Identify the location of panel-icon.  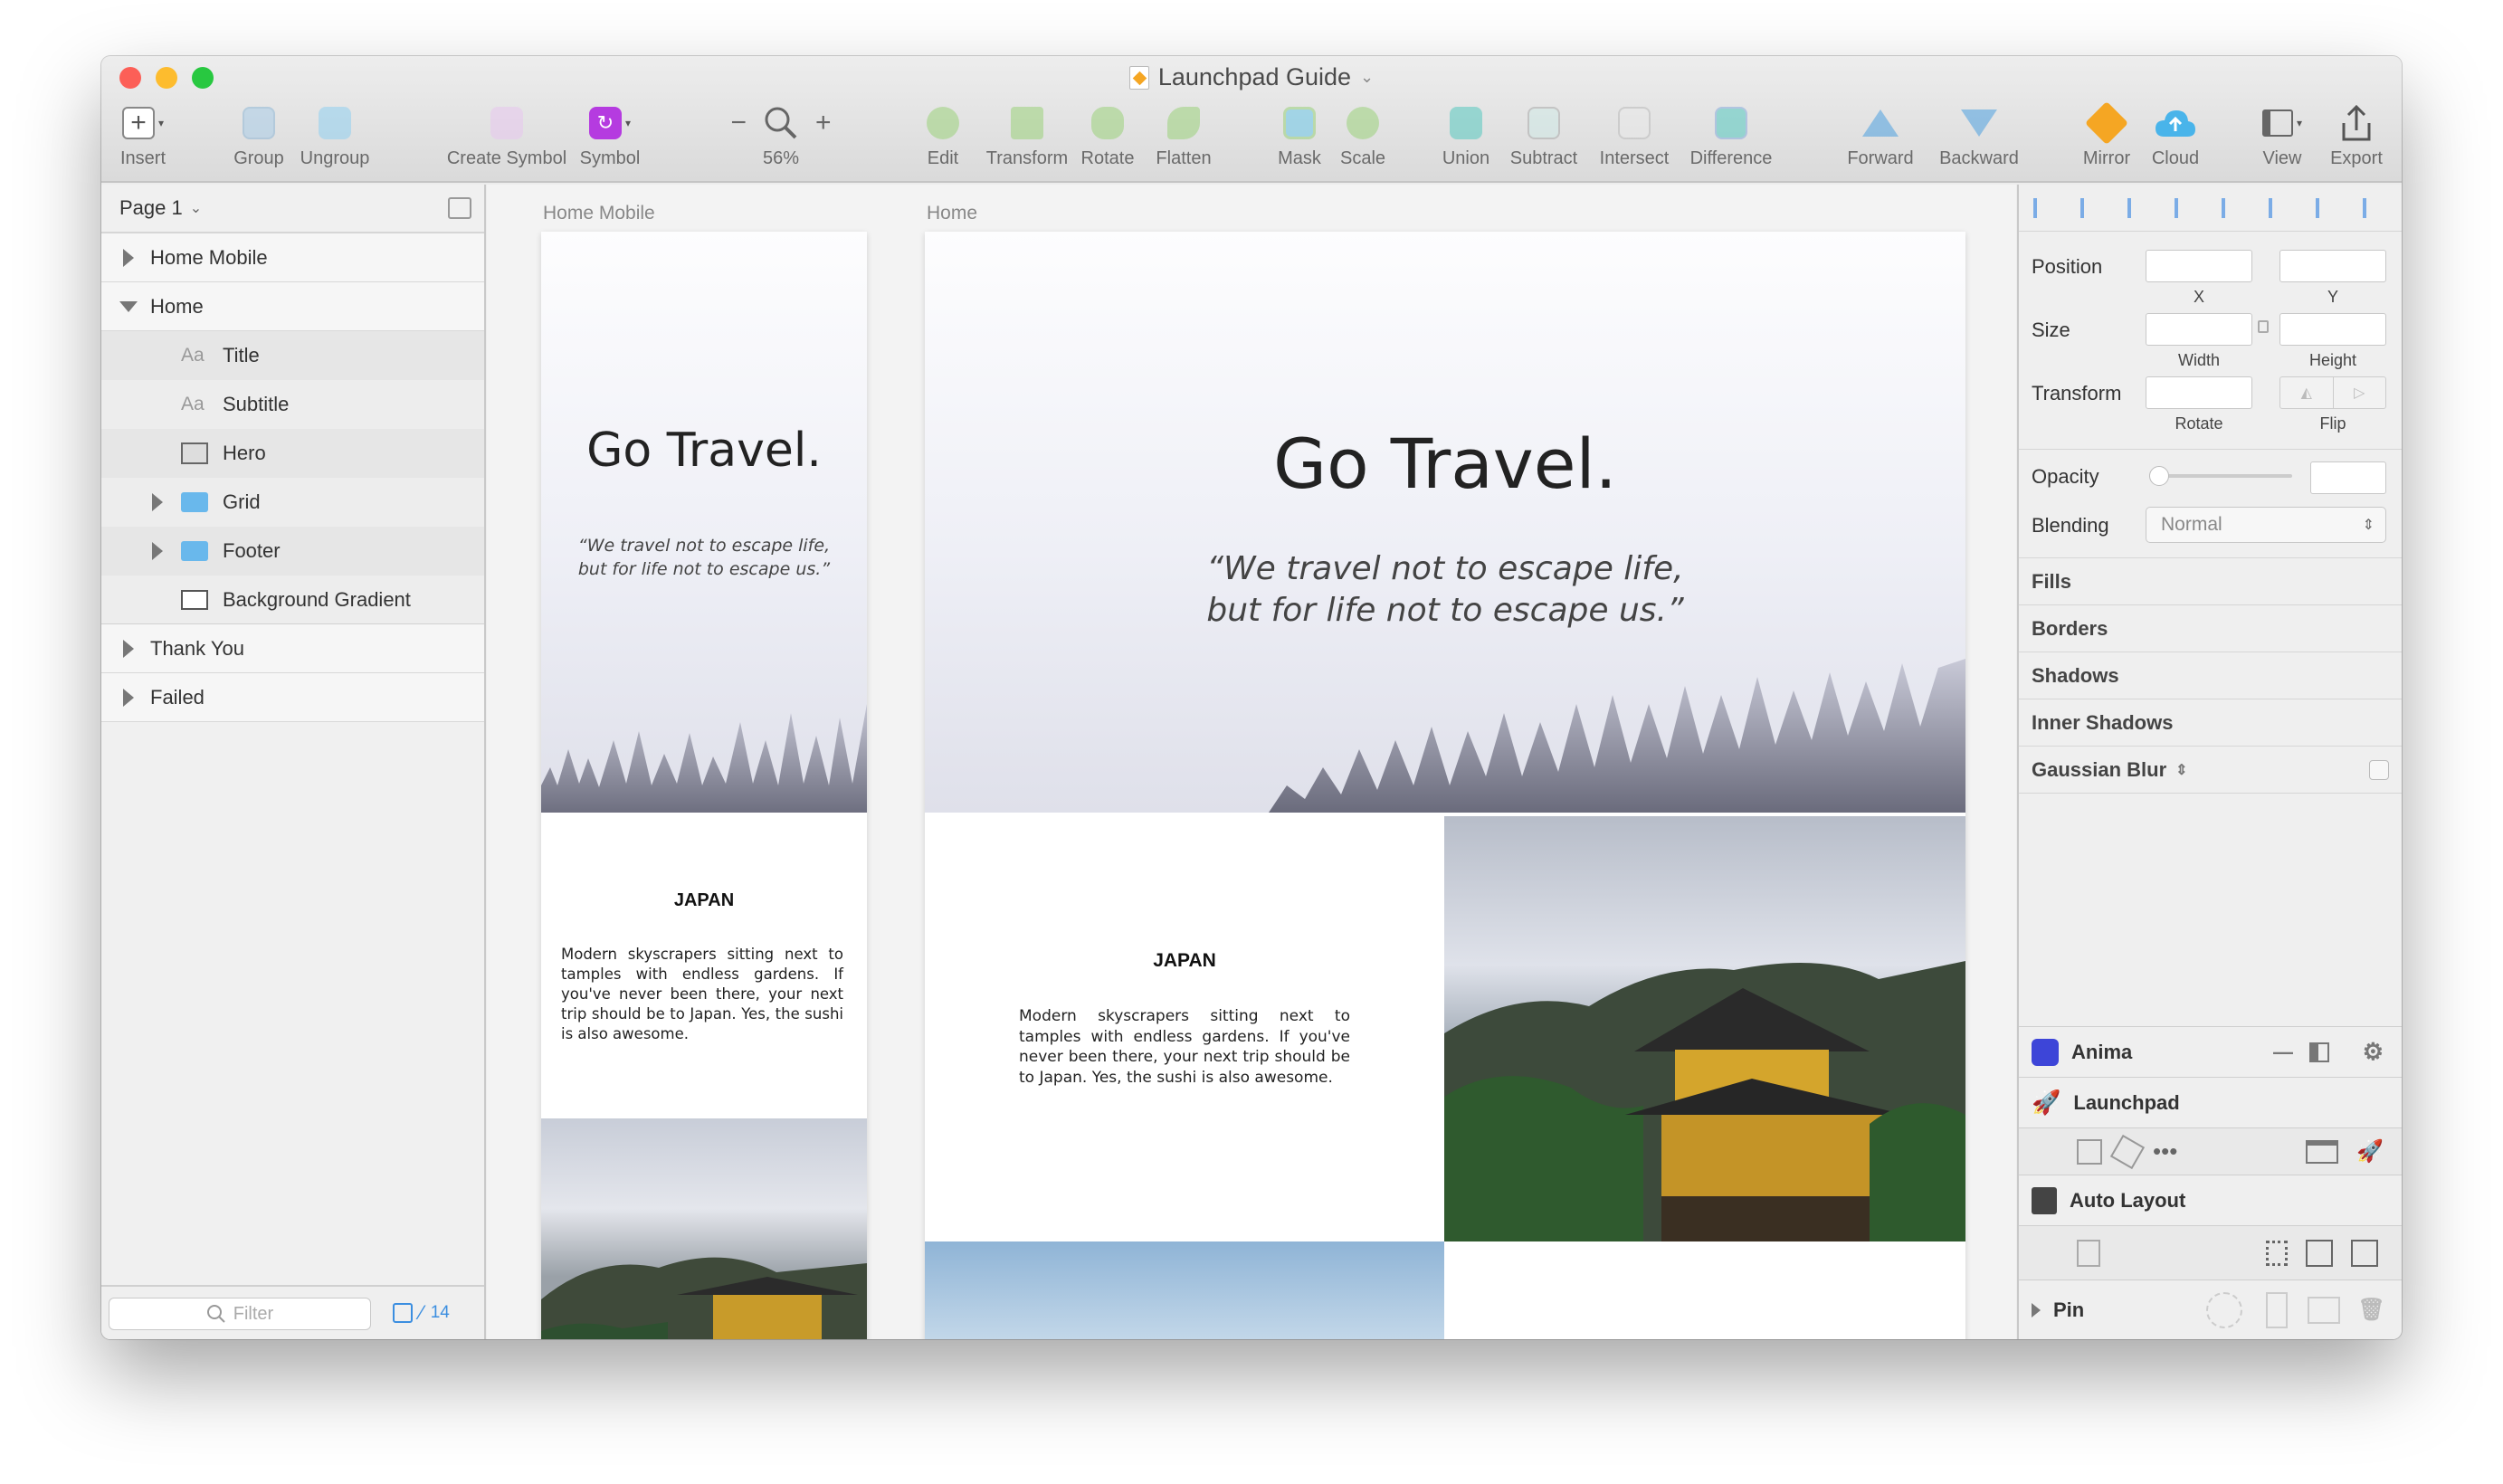
(2319, 1052).